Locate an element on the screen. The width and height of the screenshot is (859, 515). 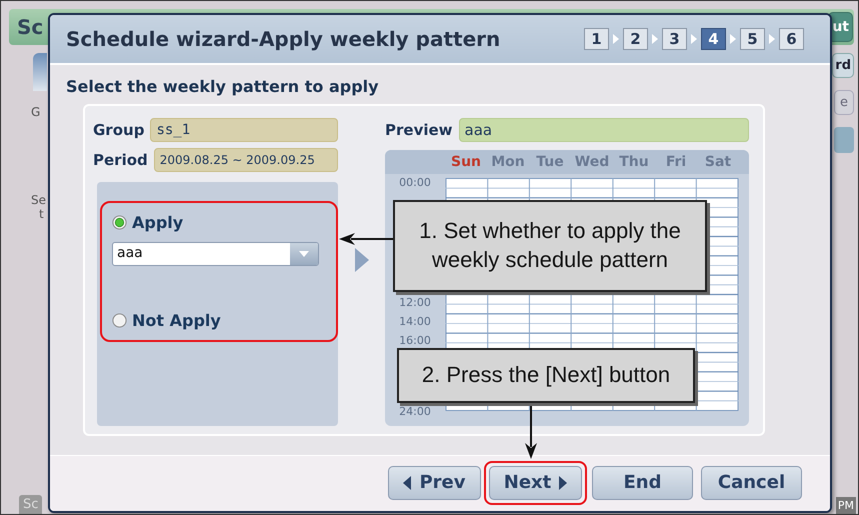
preview-label: Preview is located at coordinates (419, 130).